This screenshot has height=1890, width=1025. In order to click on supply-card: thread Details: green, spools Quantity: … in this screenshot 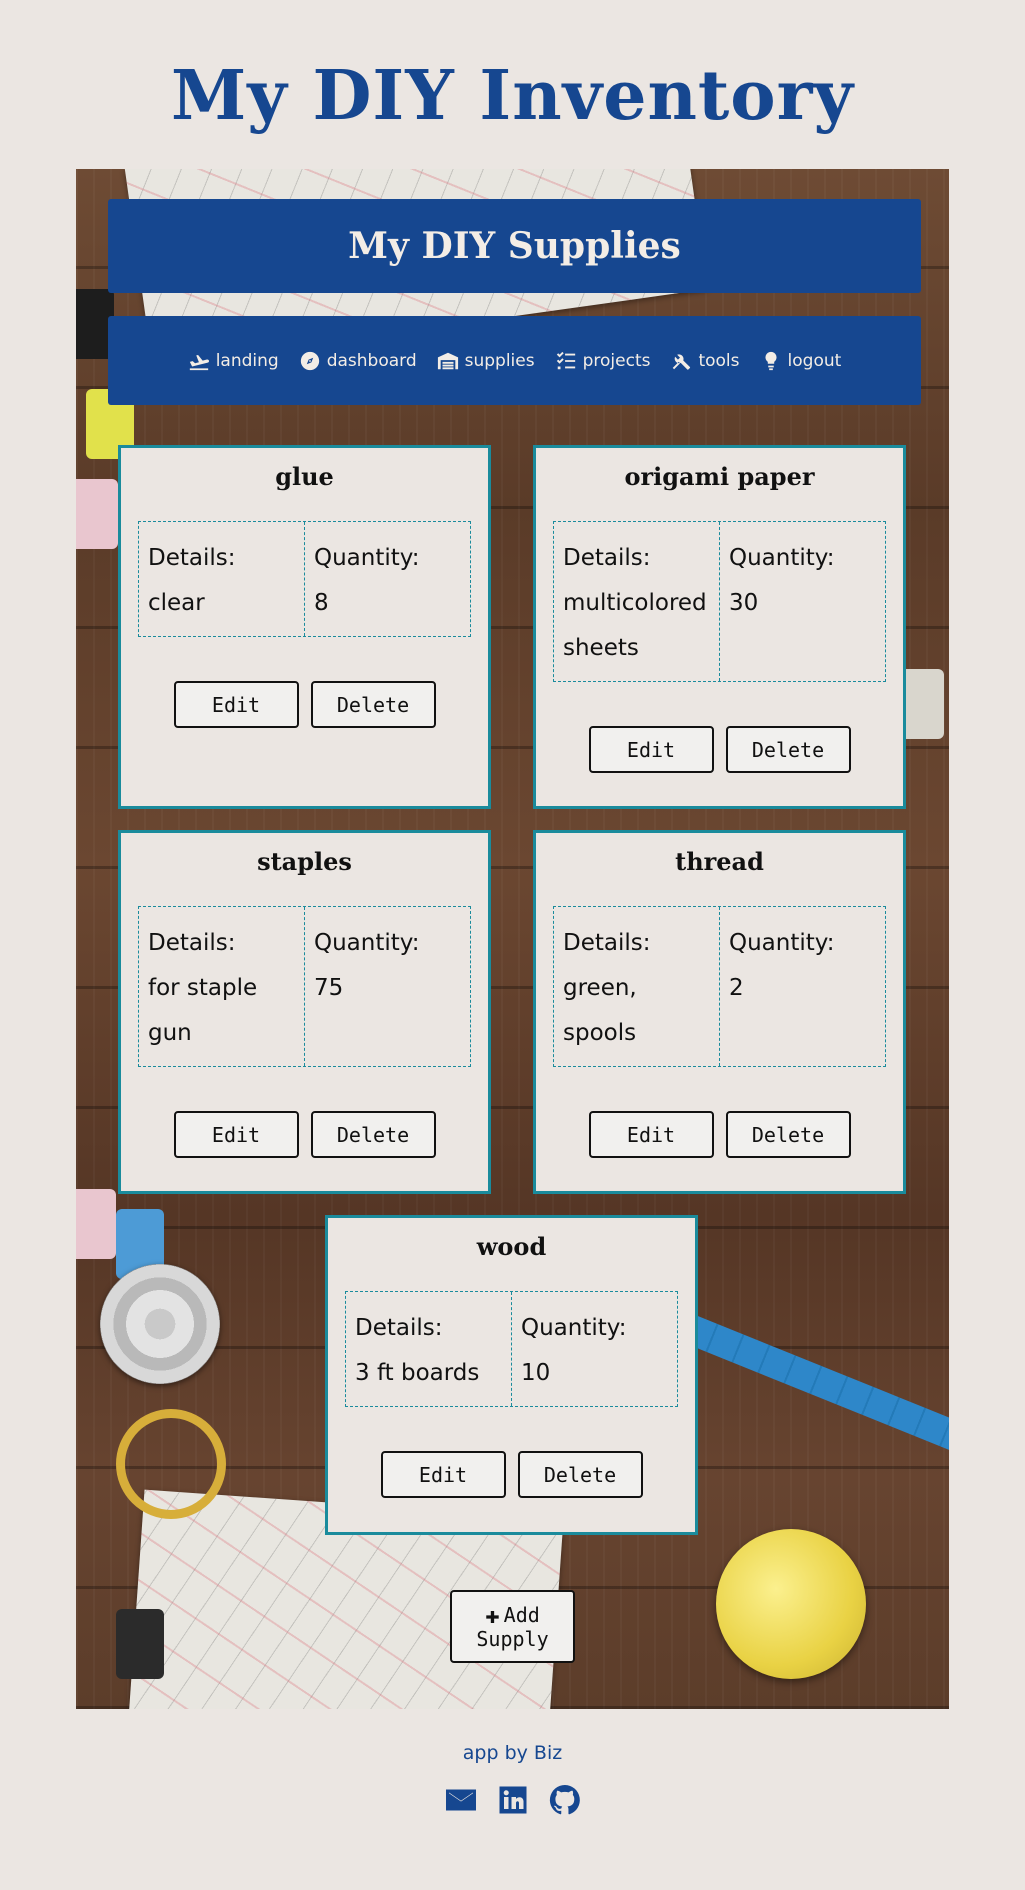, I will do `click(719, 1012)`.